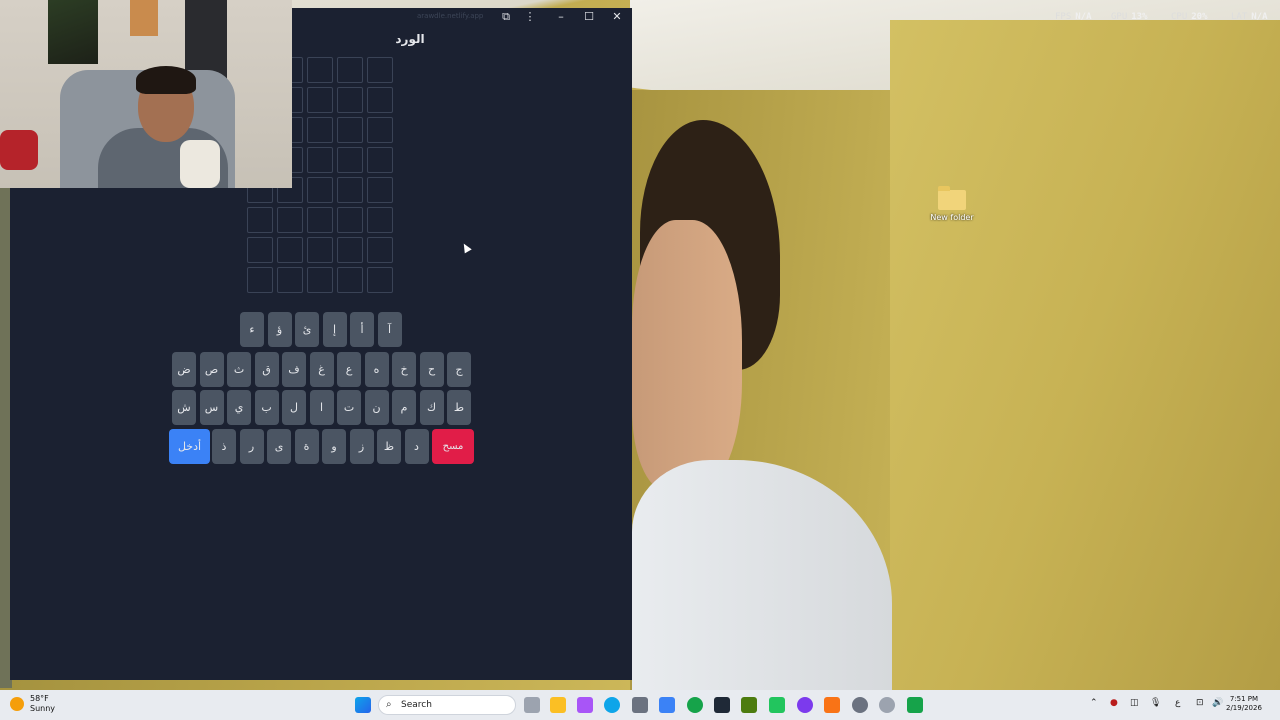 Image resolution: width=1280 pixels, height=720 pixels. What do you see at coordinates (462, 17) in the screenshot?
I see `window-titlebar: arawdle.netlify.app ⧉ ⋮ – ☐ ✕` at bounding box center [462, 17].